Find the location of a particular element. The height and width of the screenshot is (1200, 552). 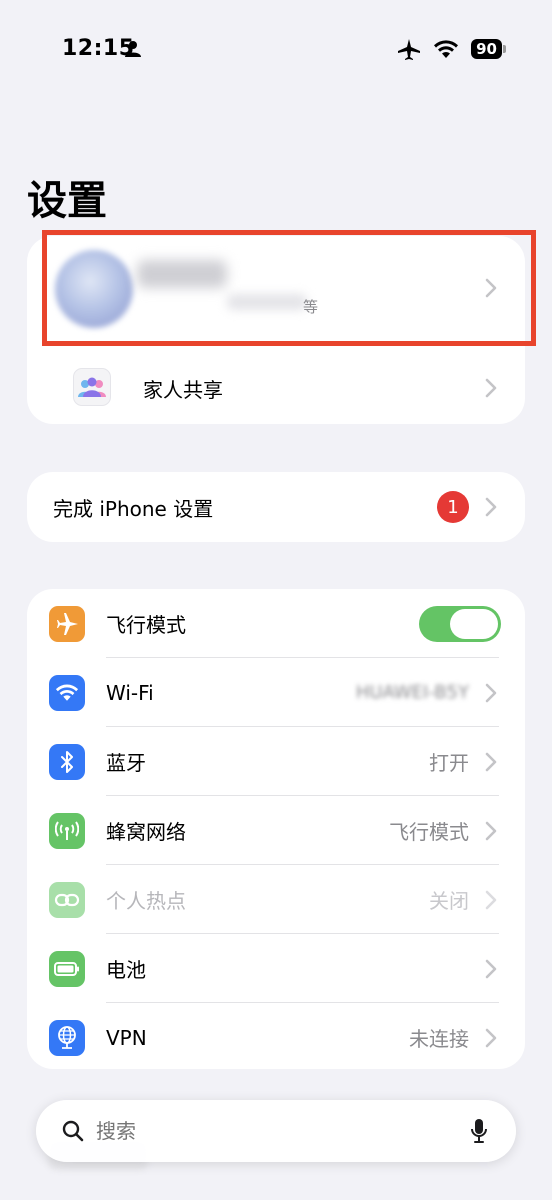

setup-card: 完成 iPhone 设置 1 is located at coordinates (276, 507).